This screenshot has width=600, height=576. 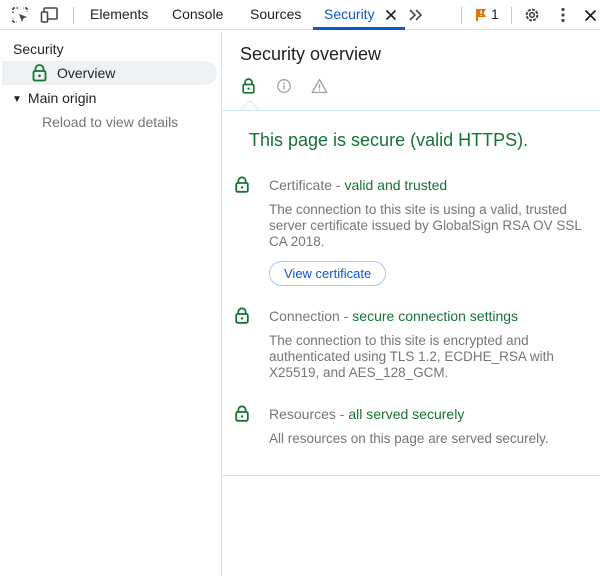 What do you see at coordinates (86, 73) in the screenshot?
I see `sidebar-item-label: Overview` at bounding box center [86, 73].